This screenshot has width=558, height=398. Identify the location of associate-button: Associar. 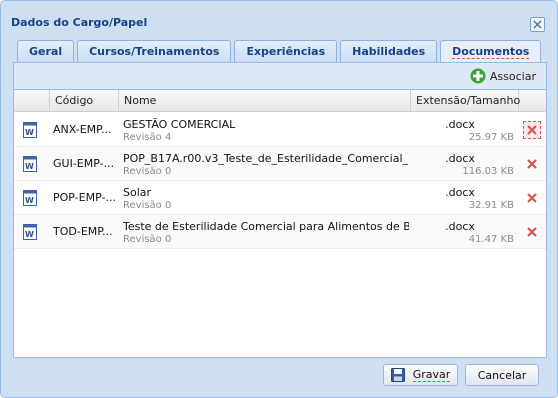
(503, 76).